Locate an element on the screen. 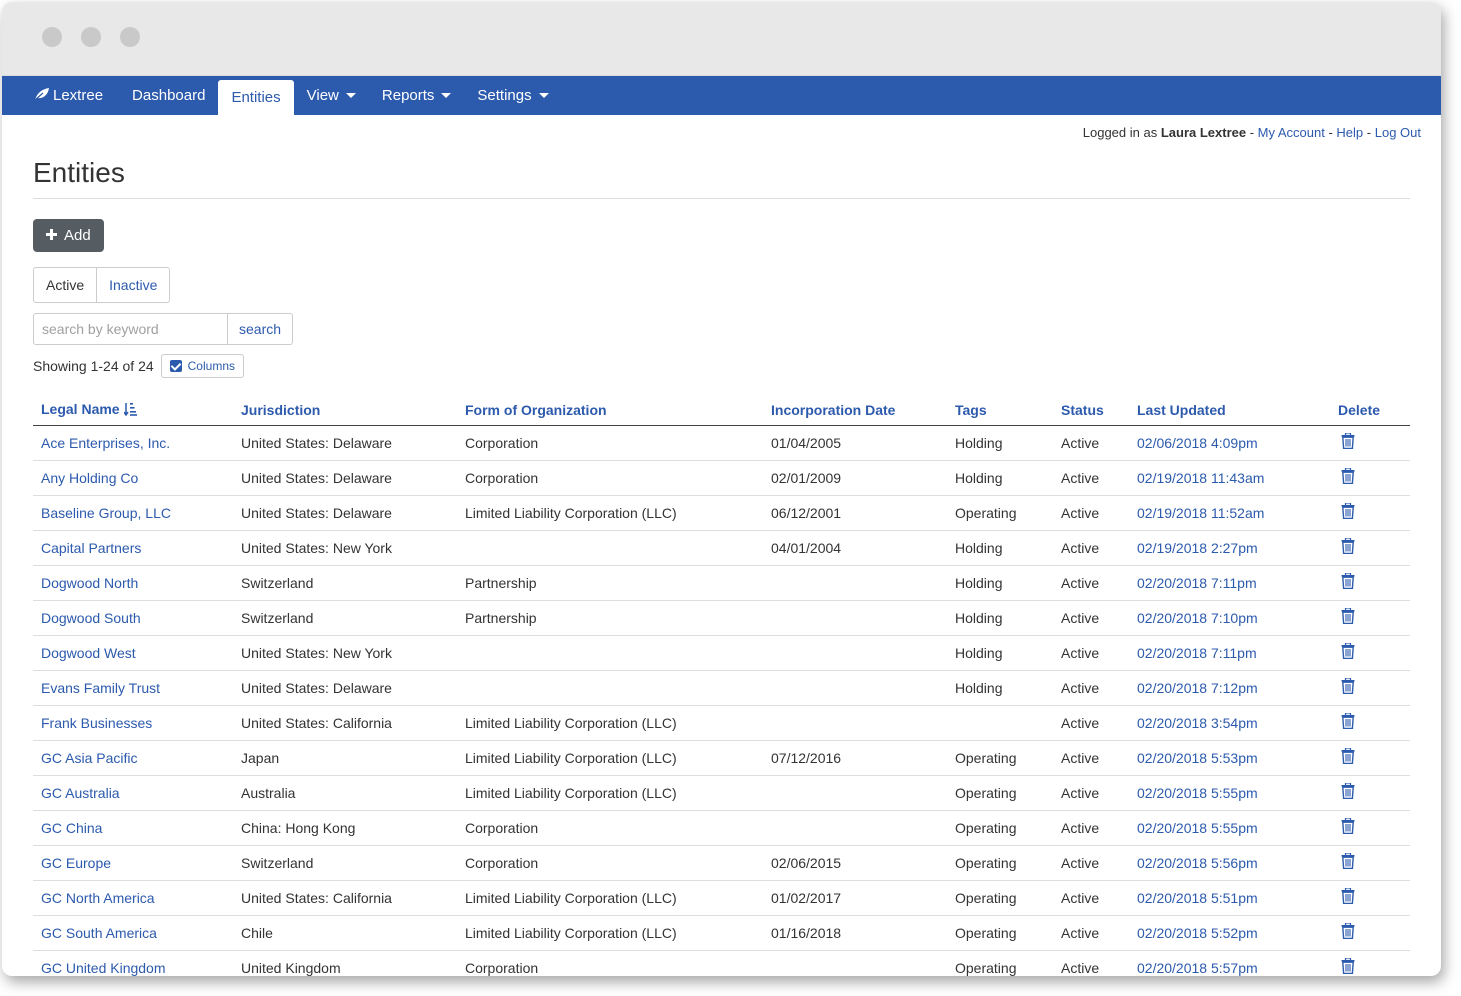 Image resolution: width=1461 pixels, height=996 pixels. nav-entities: Entities is located at coordinates (256, 97).